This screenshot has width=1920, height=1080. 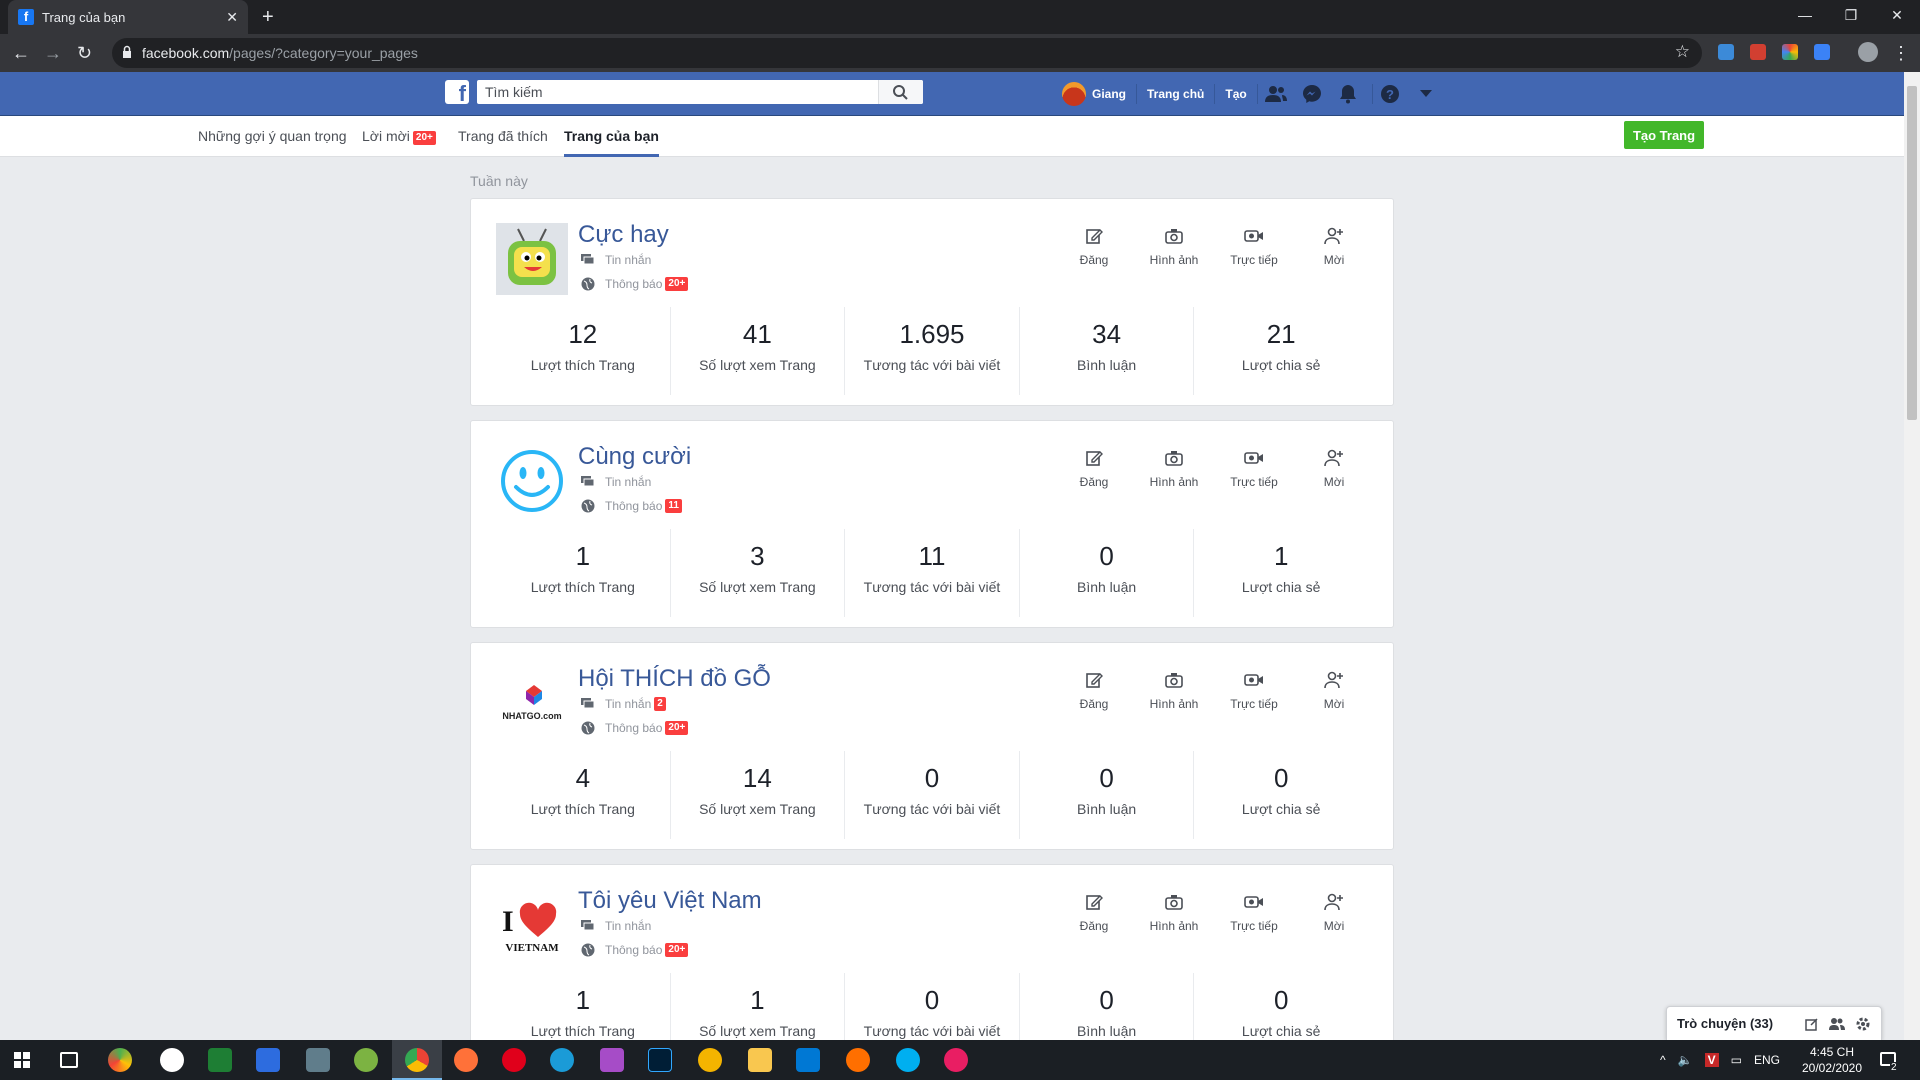 What do you see at coordinates (514, 1060) in the screenshot?
I see `opera-icon` at bounding box center [514, 1060].